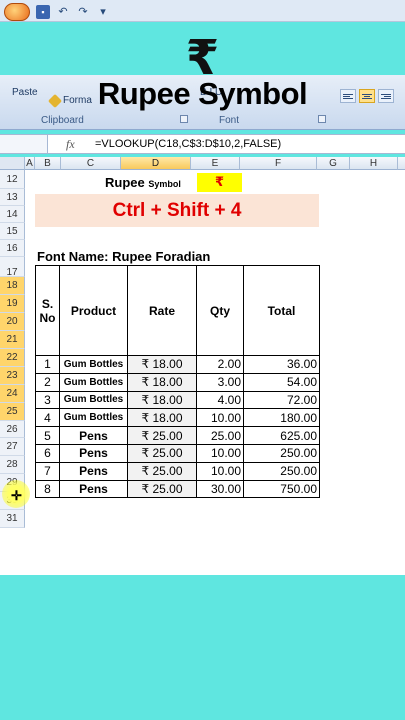  I want to click on font-group-label: Font, so click(229, 120).